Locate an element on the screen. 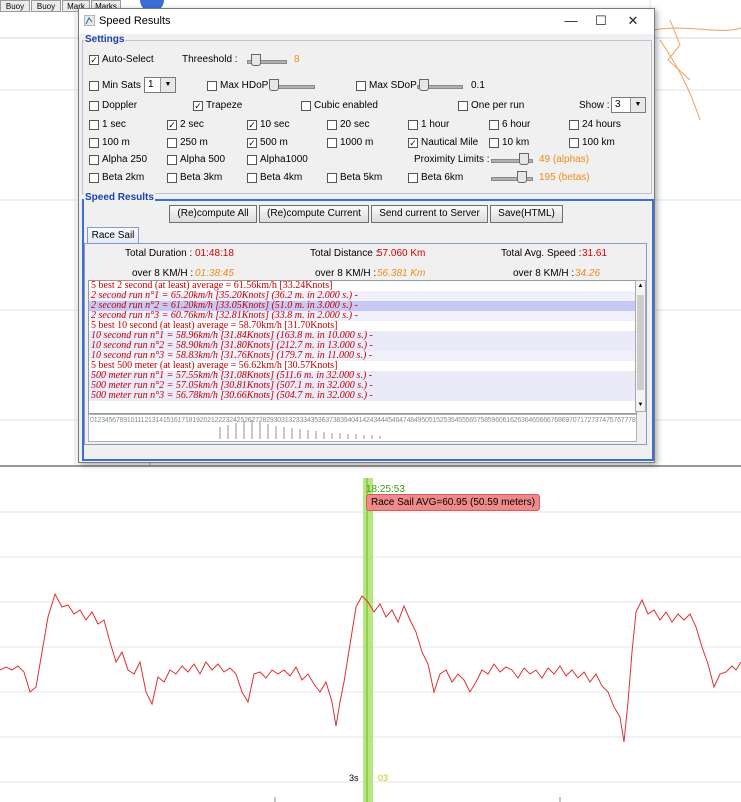  min-sats-label: Min Sats is located at coordinates (121, 85).